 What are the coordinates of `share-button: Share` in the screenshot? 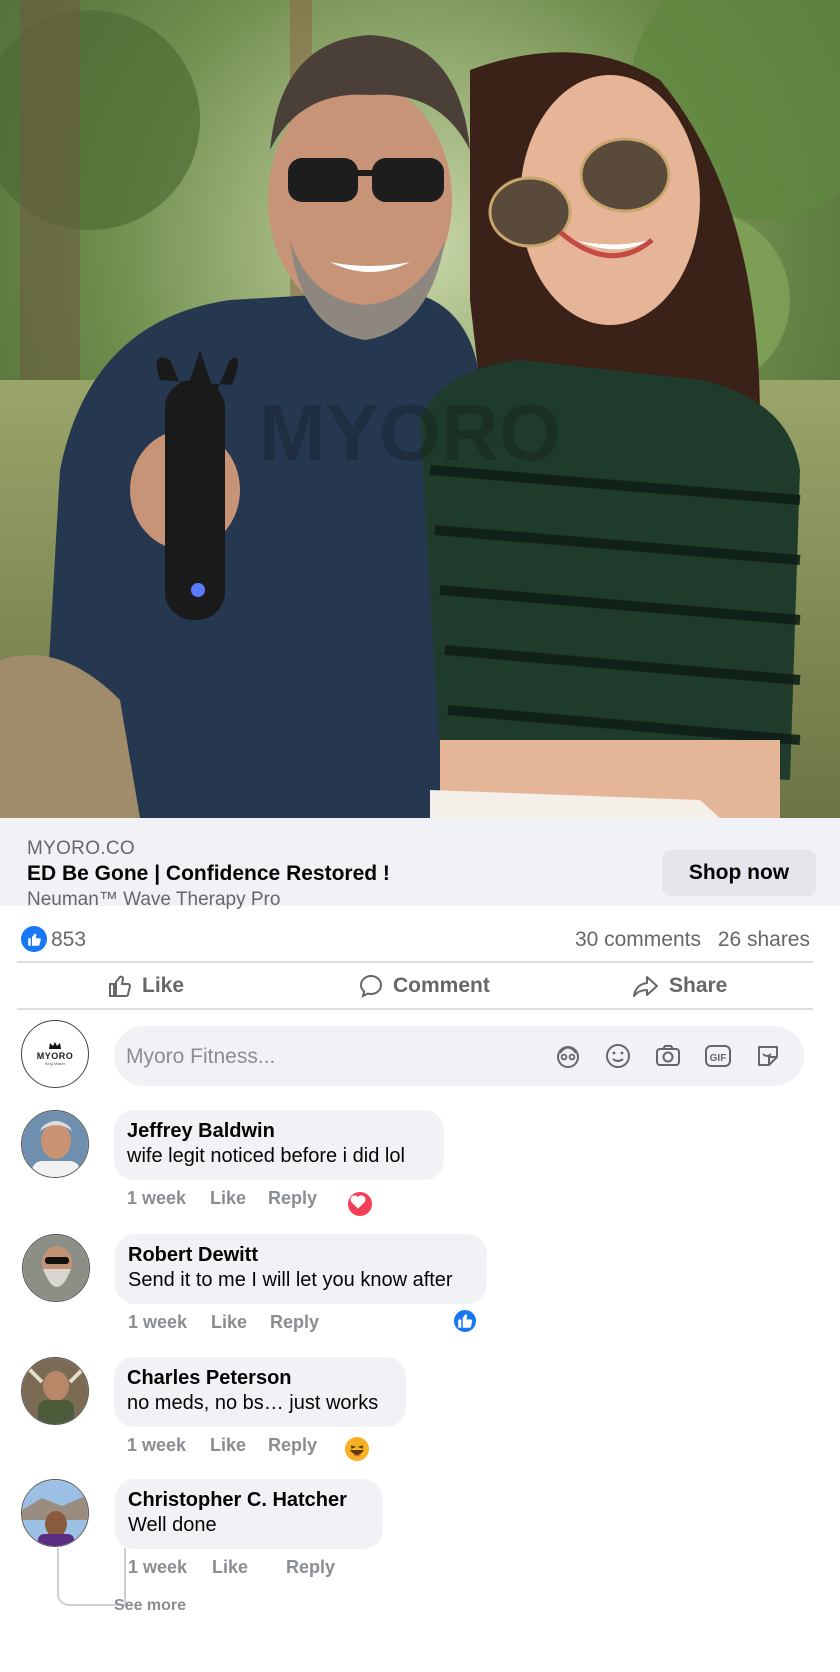 It's located at (680, 986).